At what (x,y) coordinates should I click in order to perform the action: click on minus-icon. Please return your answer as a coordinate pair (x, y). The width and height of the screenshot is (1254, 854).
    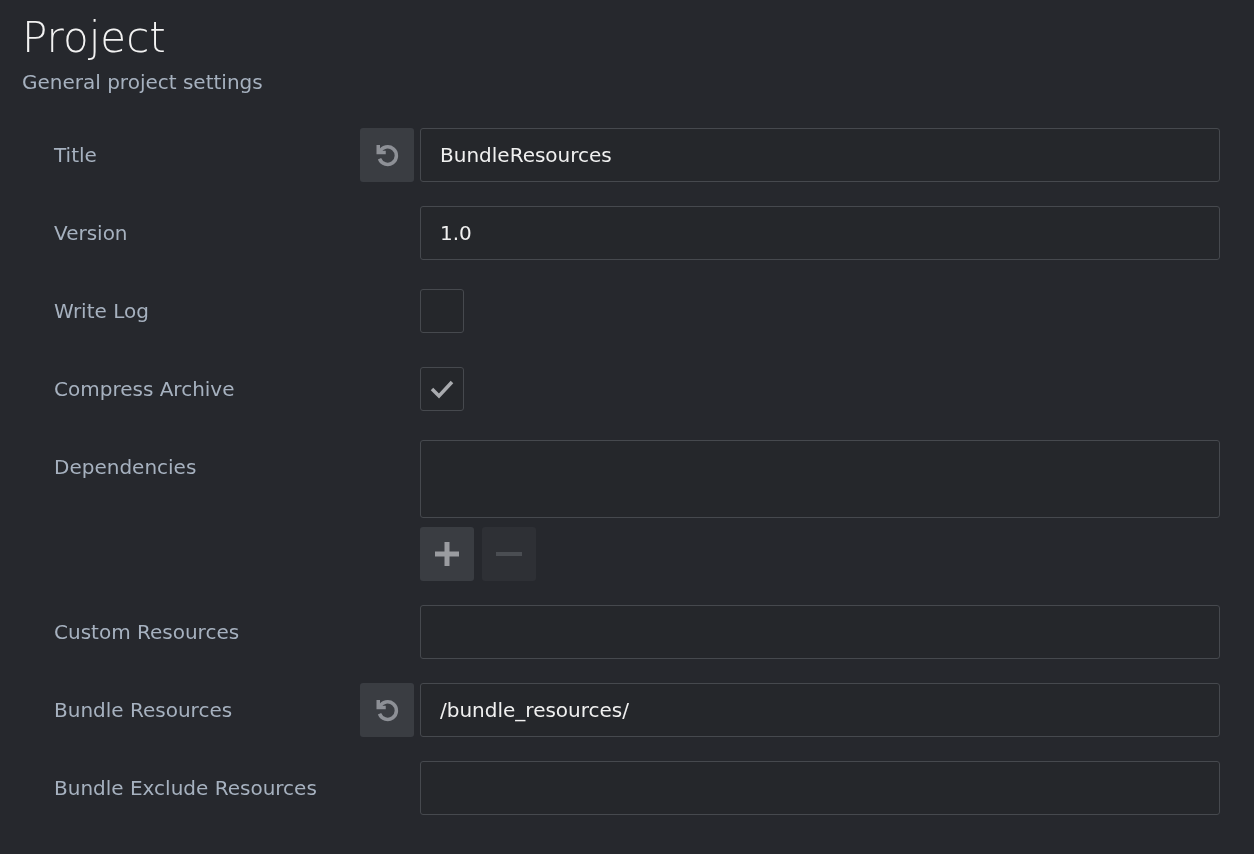
    Looking at the image, I should click on (509, 554).